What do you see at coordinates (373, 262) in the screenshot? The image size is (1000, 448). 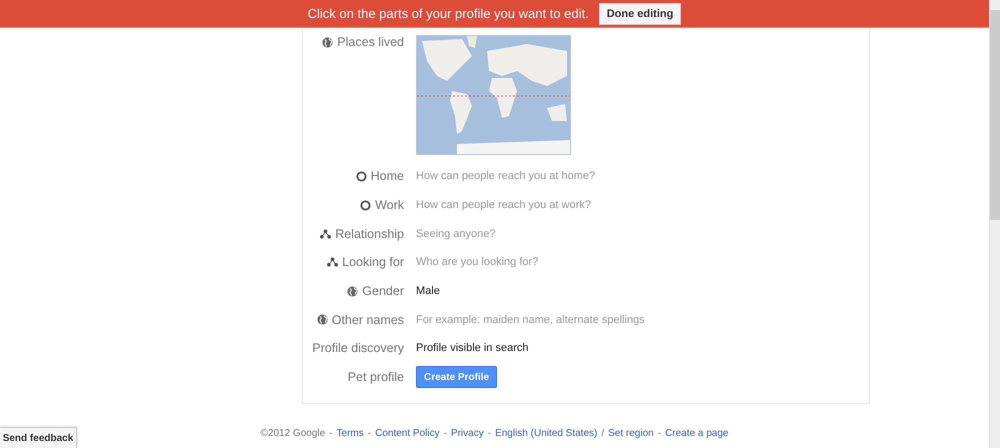 I see `field-label: Looking for` at bounding box center [373, 262].